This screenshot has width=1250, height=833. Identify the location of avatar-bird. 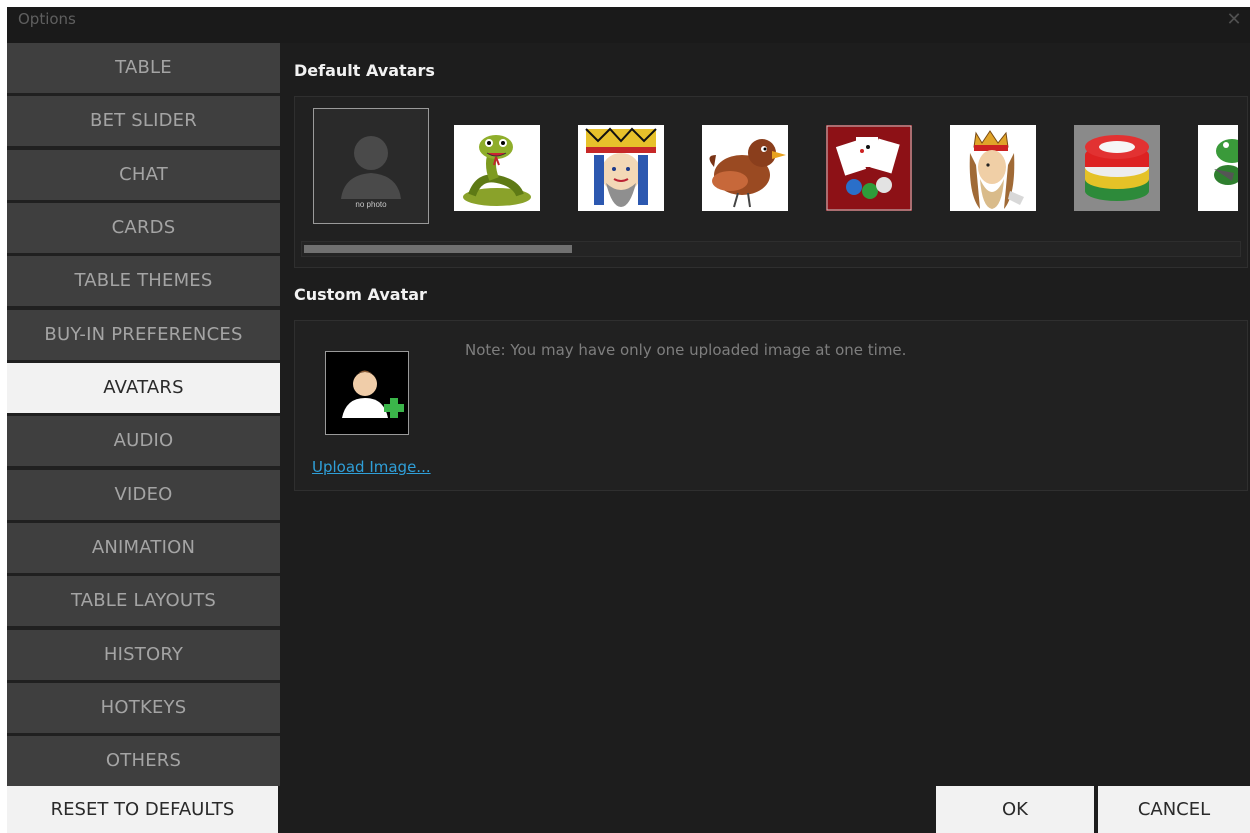
(745, 168).